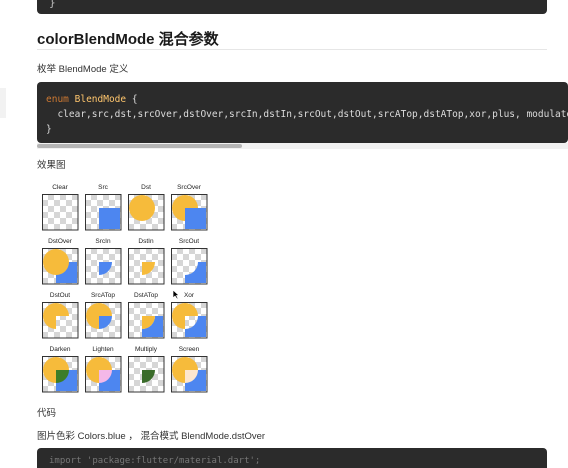 The width and height of the screenshot is (568, 468). Describe the element at coordinates (52, 4) in the screenshot. I see `code-top-text: }` at that location.